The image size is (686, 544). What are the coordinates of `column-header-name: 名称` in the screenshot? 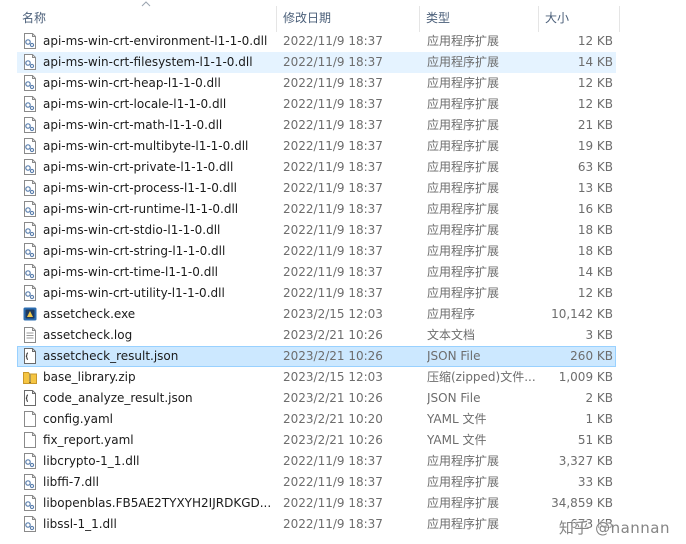 It's located at (146, 18).